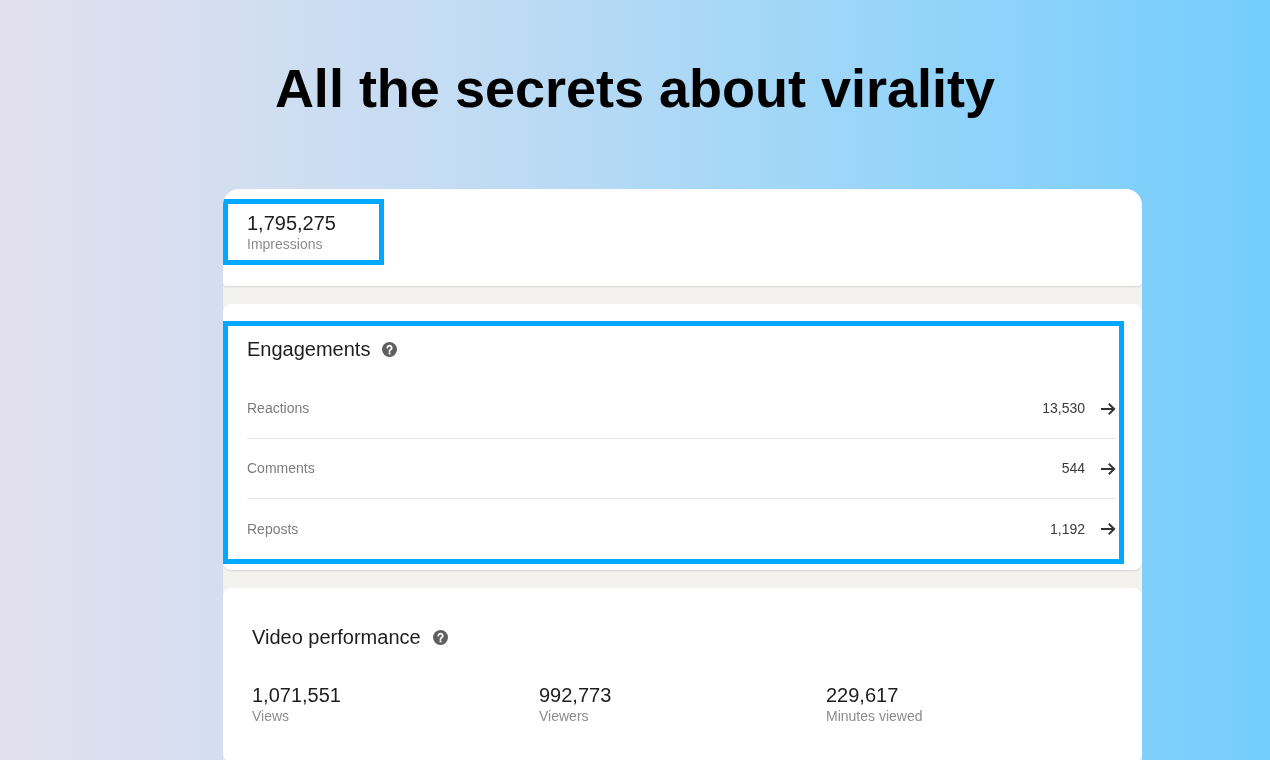  I want to click on row-label: Comments, so click(281, 468).